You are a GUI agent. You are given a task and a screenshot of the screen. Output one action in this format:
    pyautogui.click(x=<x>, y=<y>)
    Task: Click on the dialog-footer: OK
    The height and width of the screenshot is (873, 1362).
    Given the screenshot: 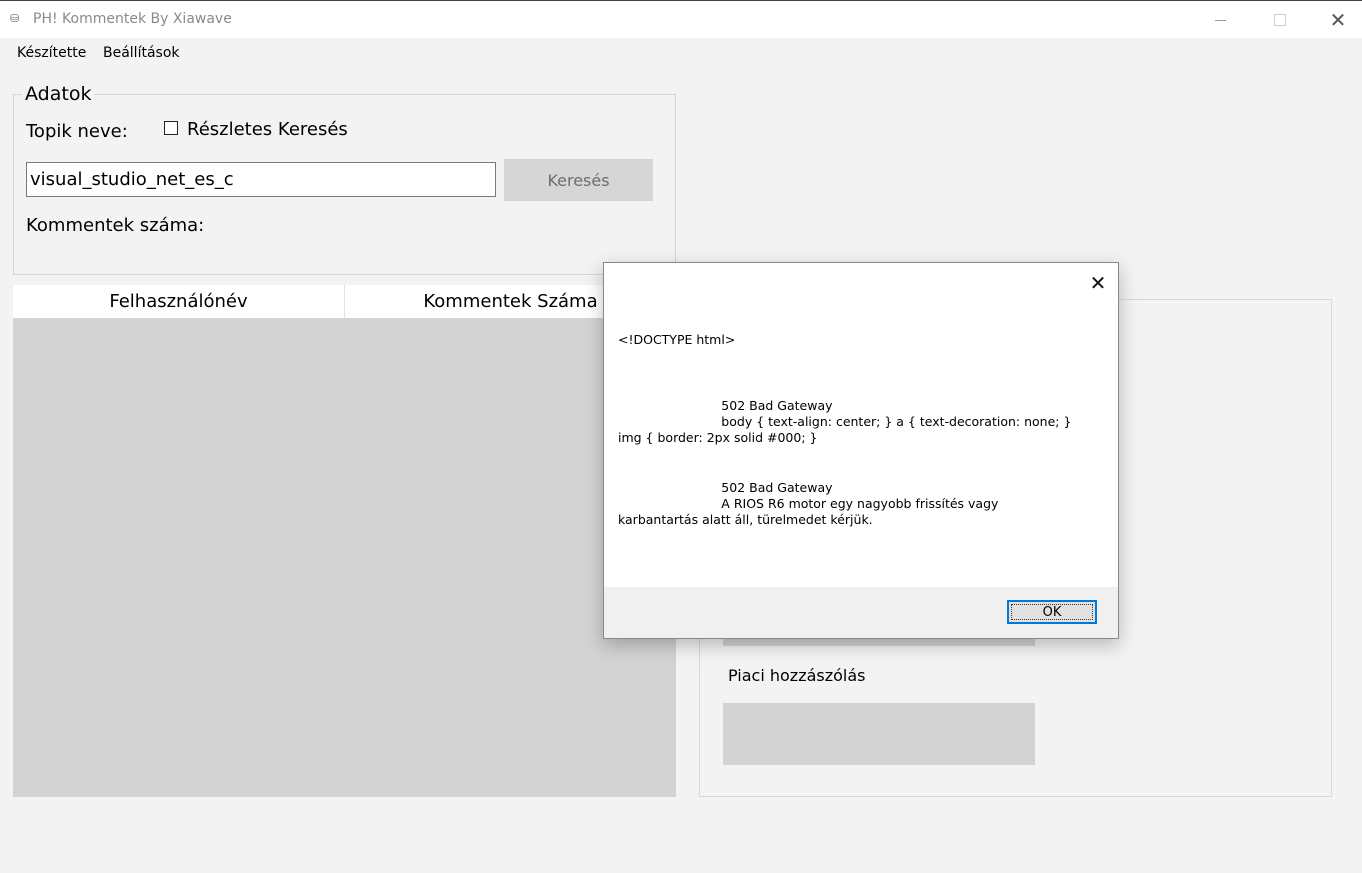 What is the action you would take?
    pyautogui.click(x=861, y=612)
    